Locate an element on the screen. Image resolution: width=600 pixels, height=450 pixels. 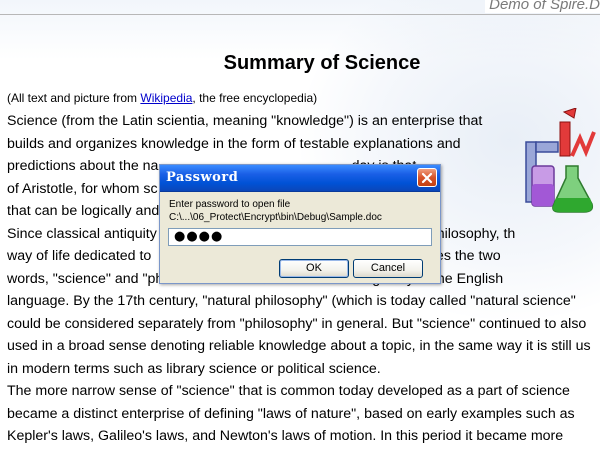
password-input: ●●●● is located at coordinates (300, 237).